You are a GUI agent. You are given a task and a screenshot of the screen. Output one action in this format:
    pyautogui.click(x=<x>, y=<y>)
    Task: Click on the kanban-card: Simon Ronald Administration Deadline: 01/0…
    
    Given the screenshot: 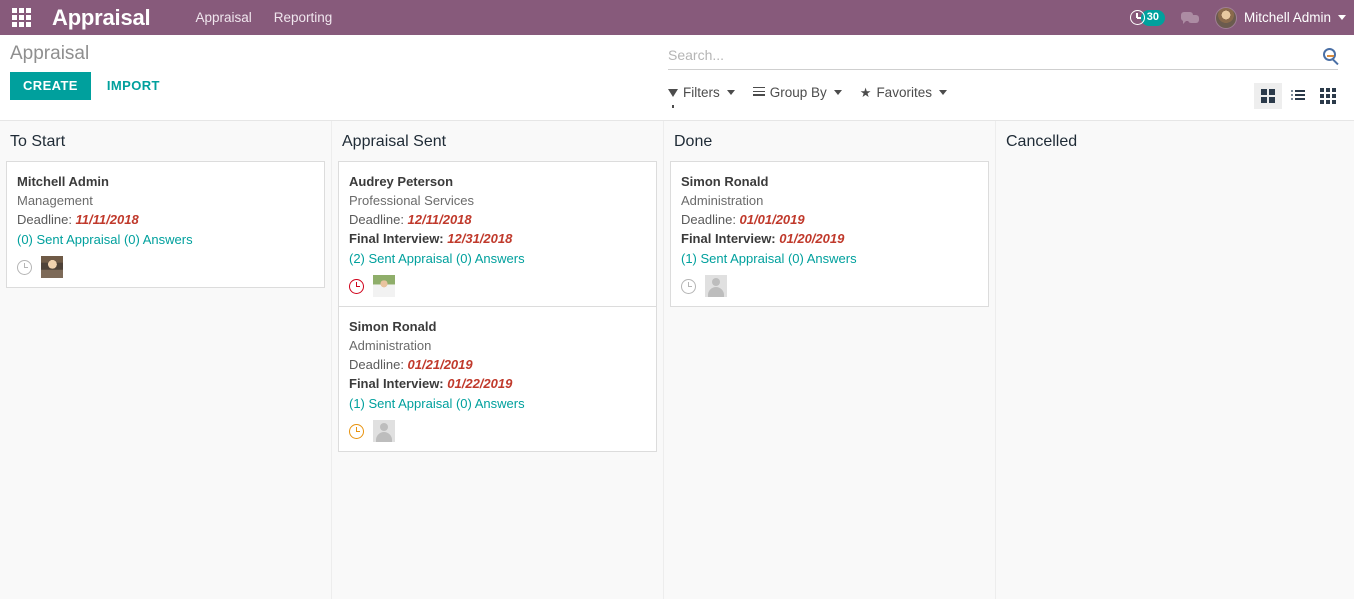 What is the action you would take?
    pyautogui.click(x=829, y=234)
    